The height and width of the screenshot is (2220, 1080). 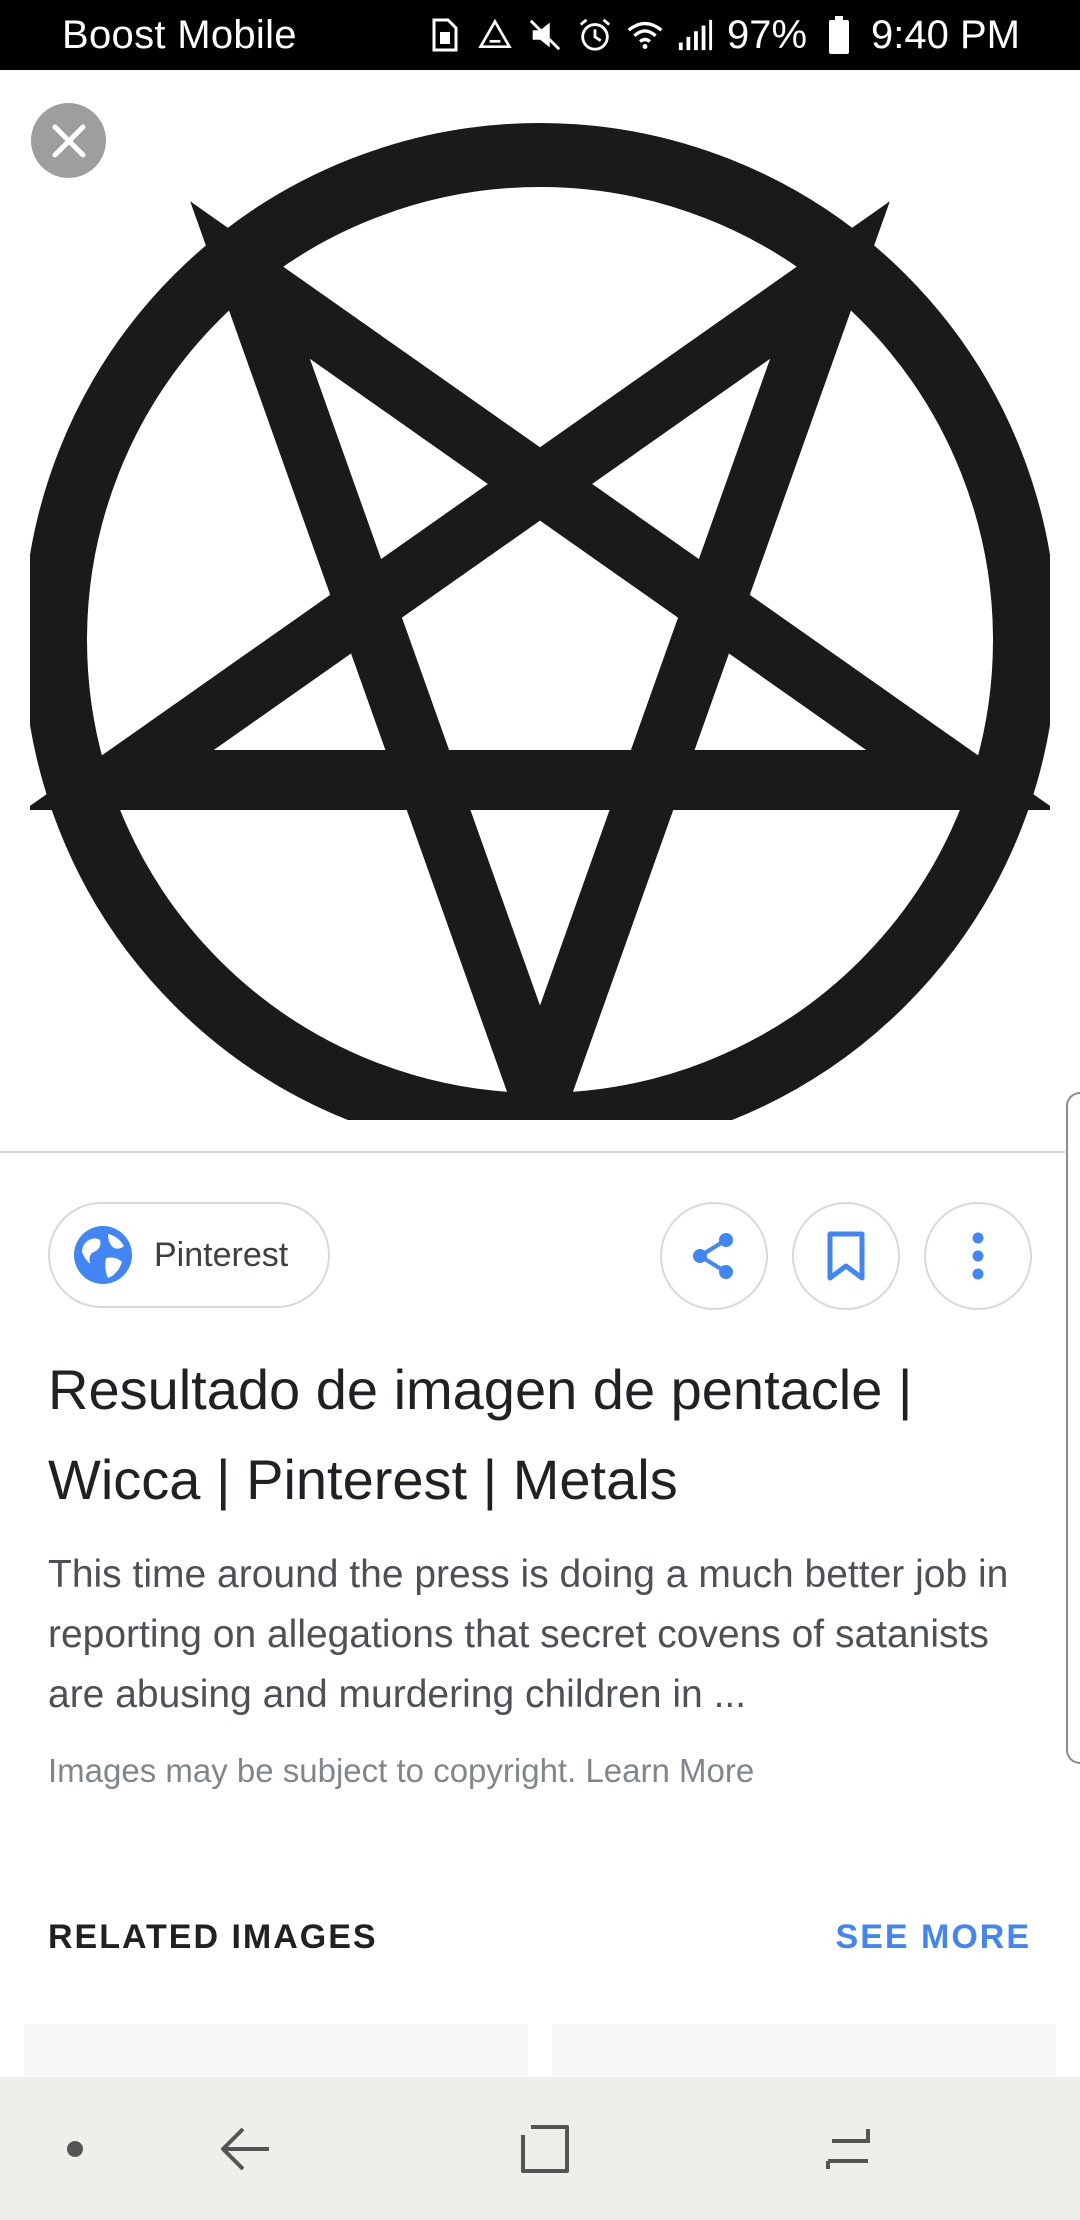 I want to click on recycle-icon, so click(x=495, y=35).